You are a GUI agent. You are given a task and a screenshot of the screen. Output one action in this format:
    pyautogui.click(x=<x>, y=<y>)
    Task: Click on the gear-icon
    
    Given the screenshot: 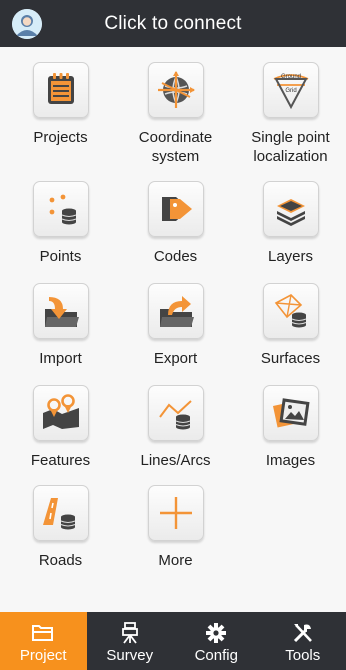 What is the action you would take?
    pyautogui.click(x=216, y=633)
    